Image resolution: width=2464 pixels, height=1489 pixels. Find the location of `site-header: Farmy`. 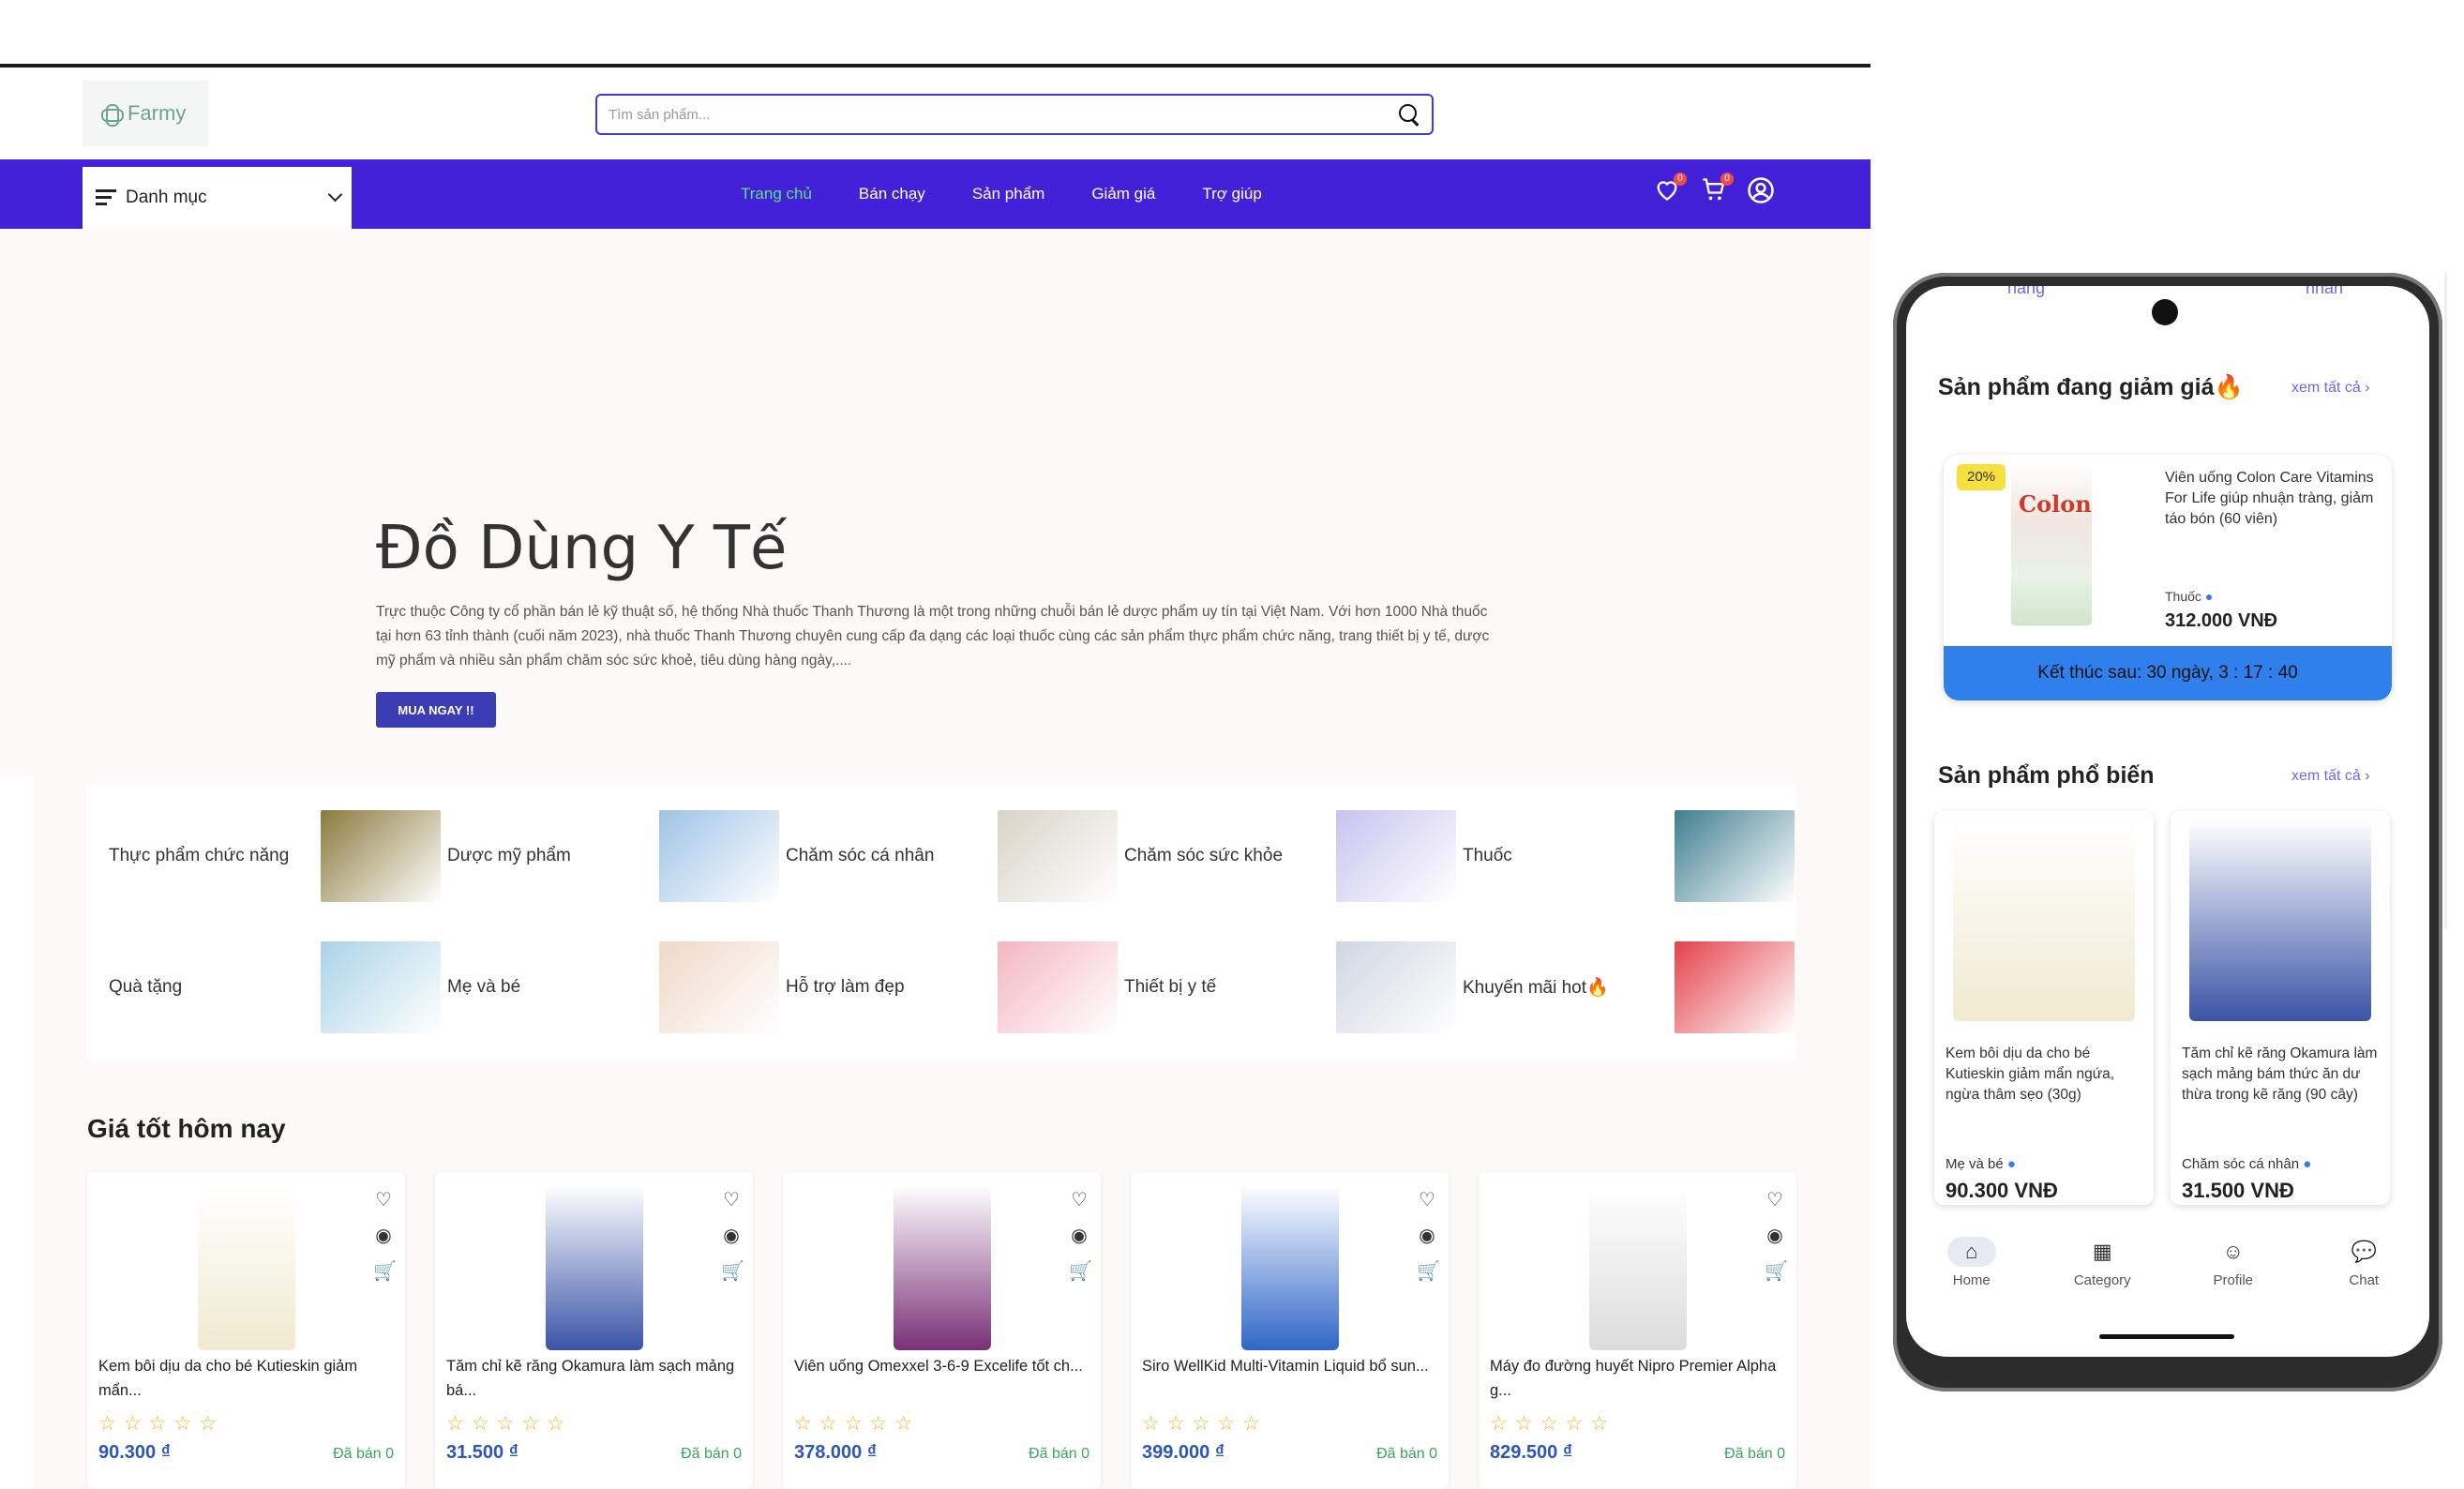

site-header: Farmy is located at coordinates (935, 113).